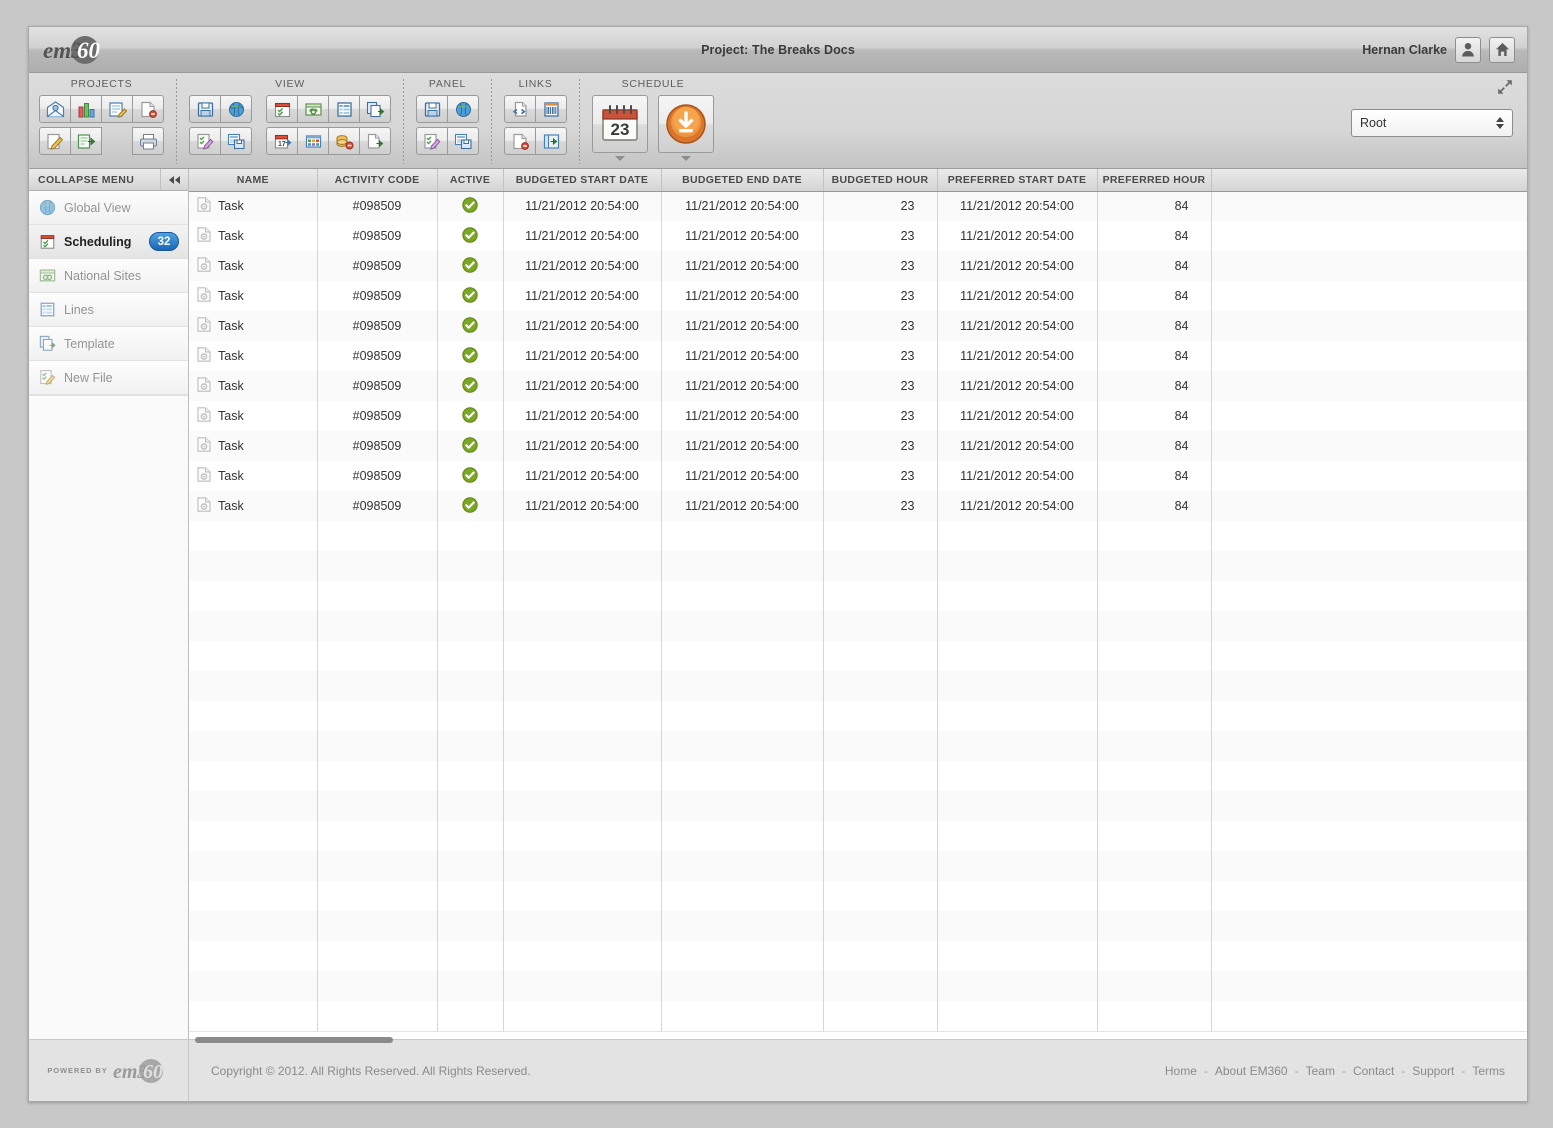  Describe the element at coordinates (55, 141) in the screenshot. I see `pencil-edit-icon` at that location.